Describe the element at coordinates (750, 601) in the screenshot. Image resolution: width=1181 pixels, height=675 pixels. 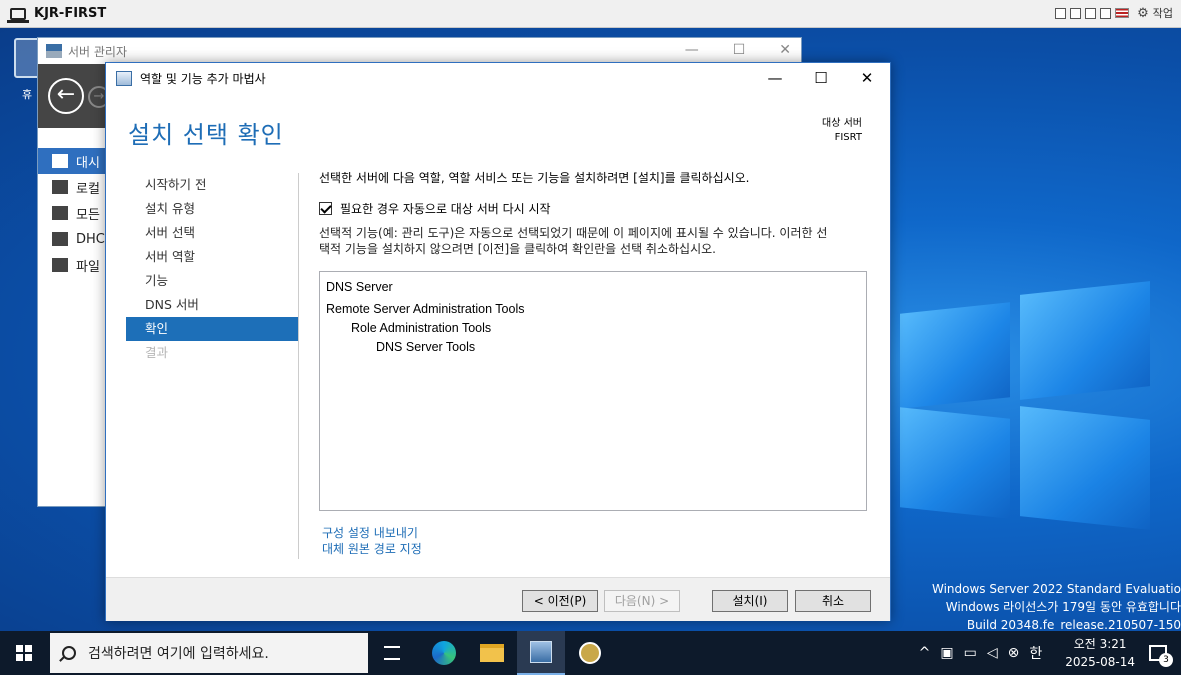
I see `install-button: 설치(I)` at that location.